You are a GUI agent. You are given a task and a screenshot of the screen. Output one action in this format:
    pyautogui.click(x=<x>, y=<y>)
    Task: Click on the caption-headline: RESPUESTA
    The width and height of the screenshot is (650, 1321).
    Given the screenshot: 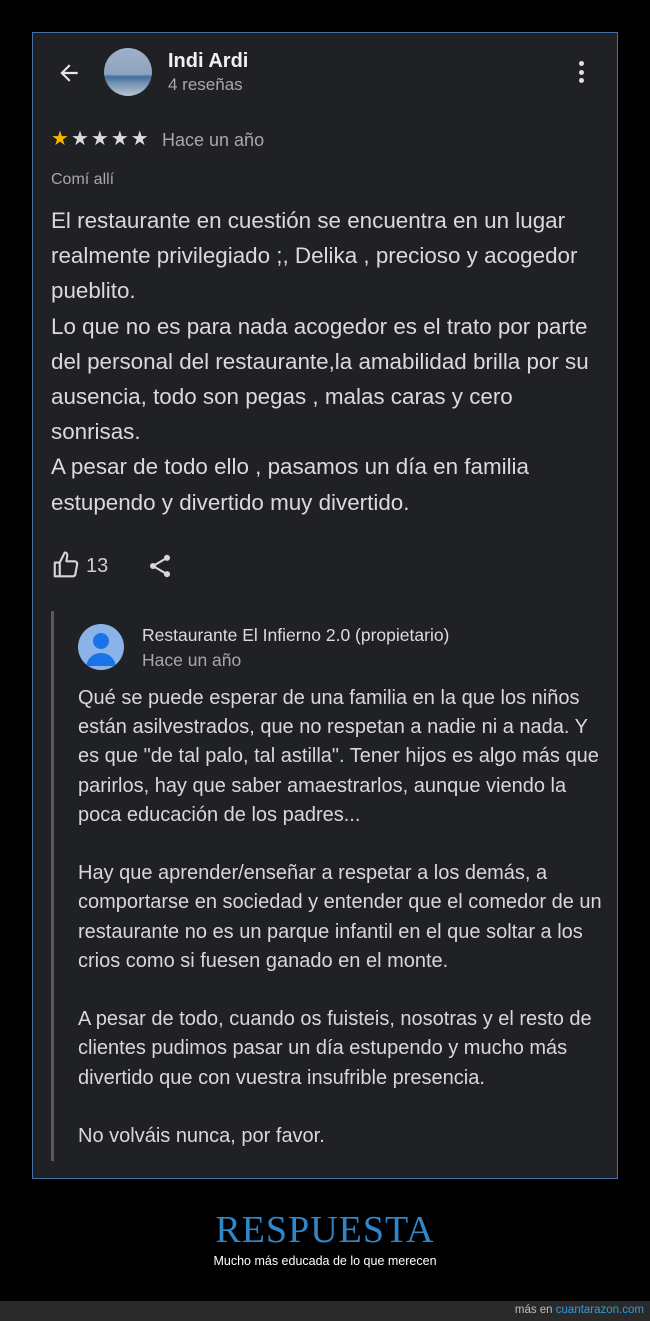 What is the action you would take?
    pyautogui.click(x=325, y=1230)
    